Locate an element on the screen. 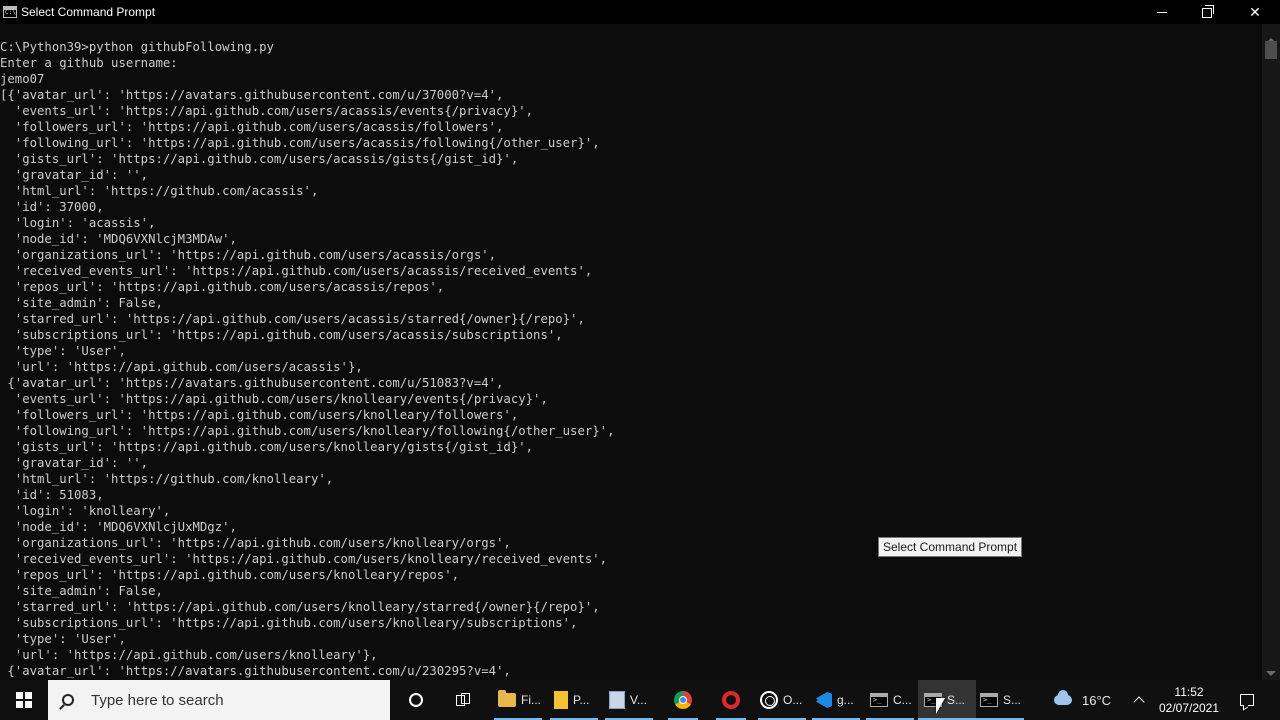 The height and width of the screenshot is (720, 1280). task-view-icon is located at coordinates (463, 700).